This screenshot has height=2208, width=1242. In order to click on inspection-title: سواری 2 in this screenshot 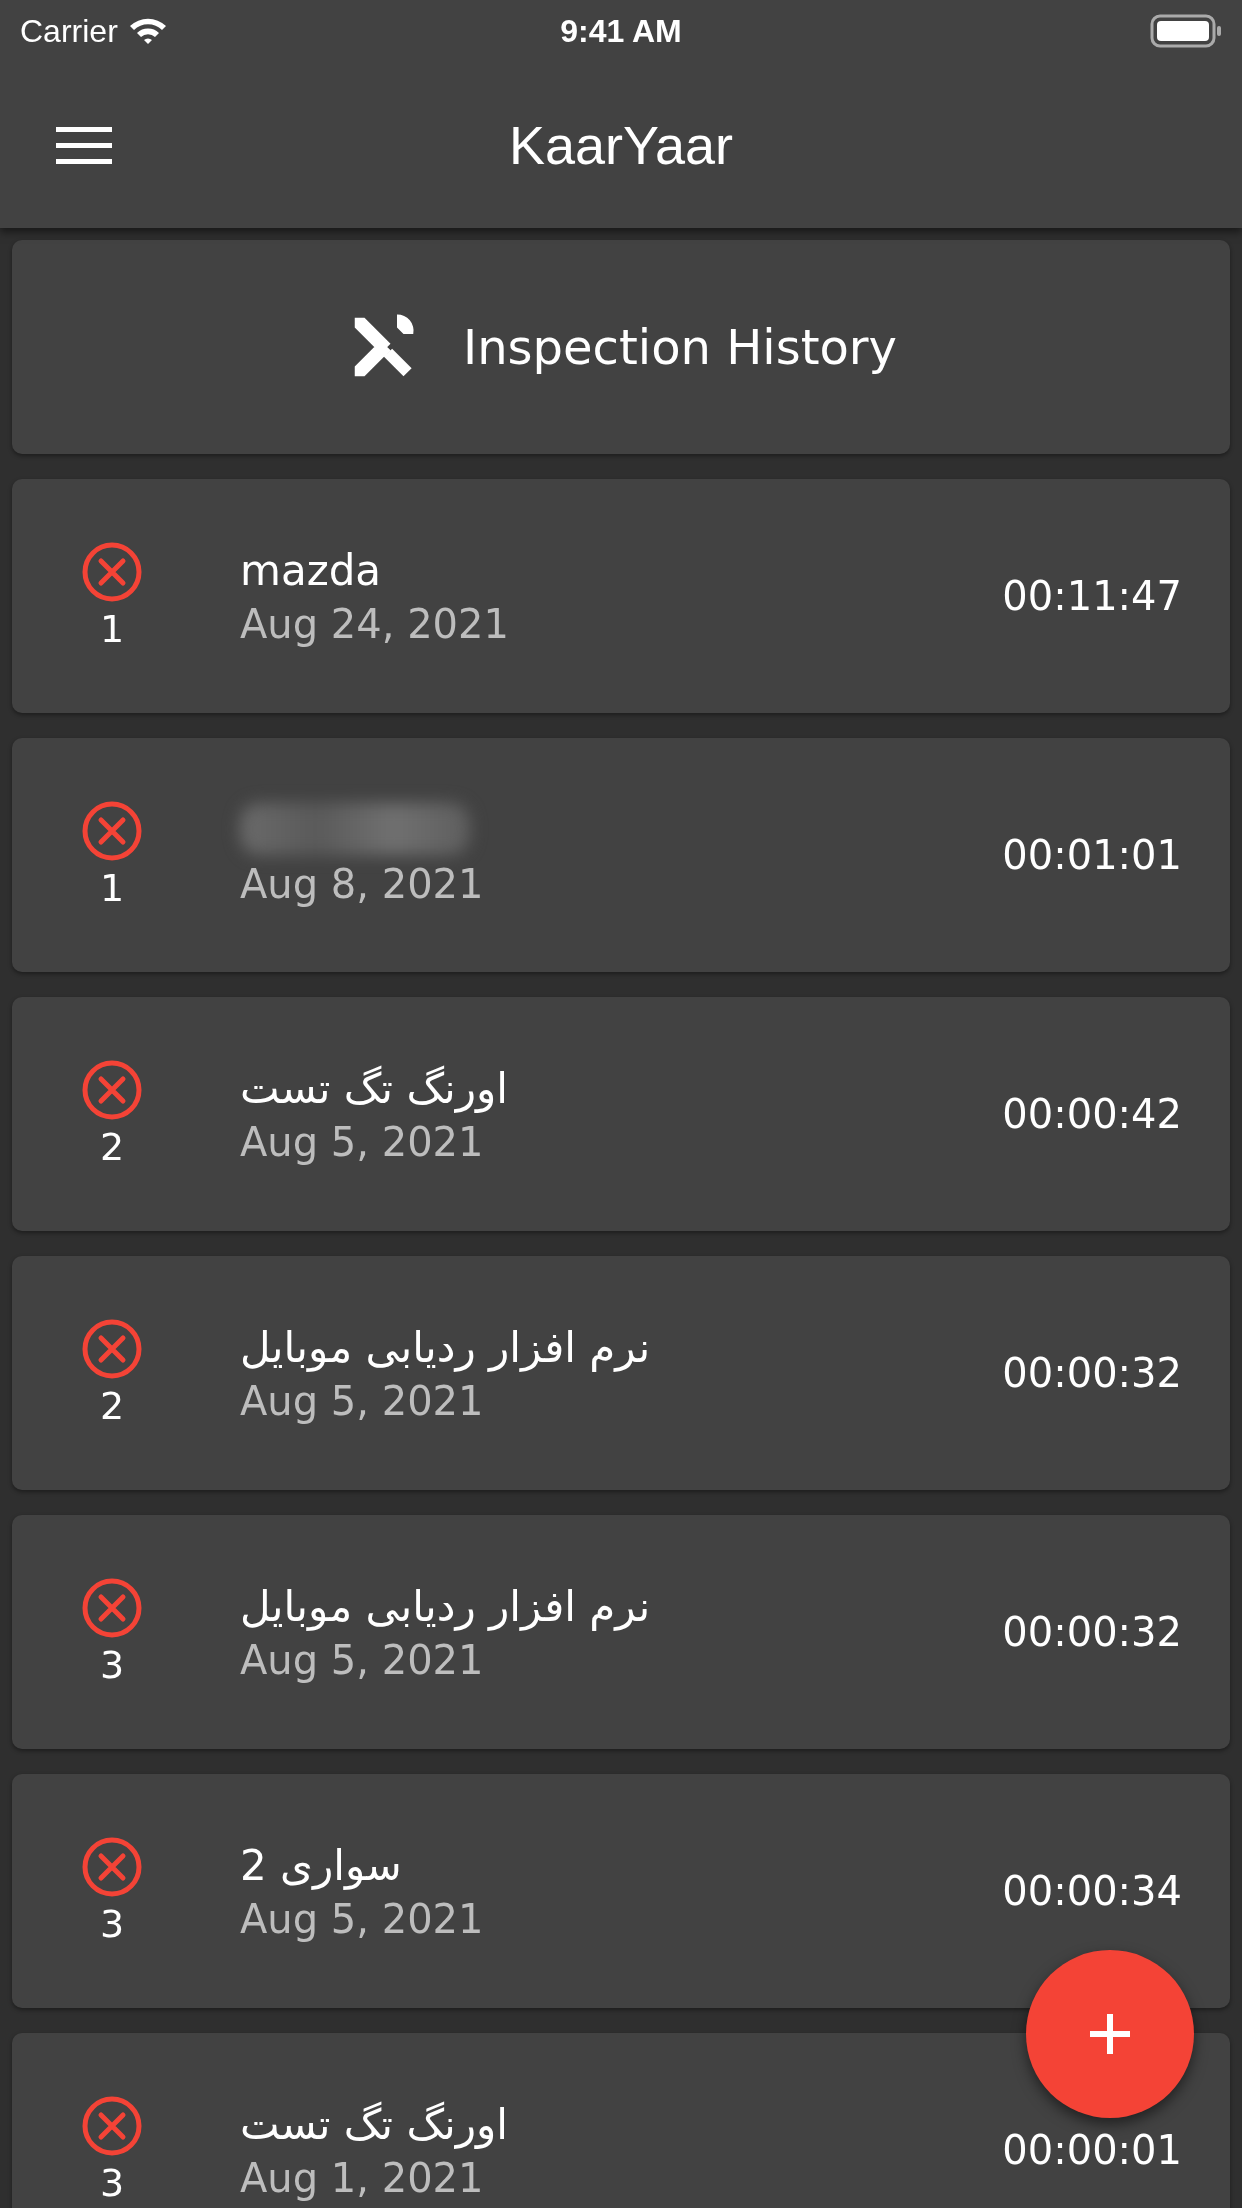, I will do `click(321, 1865)`.